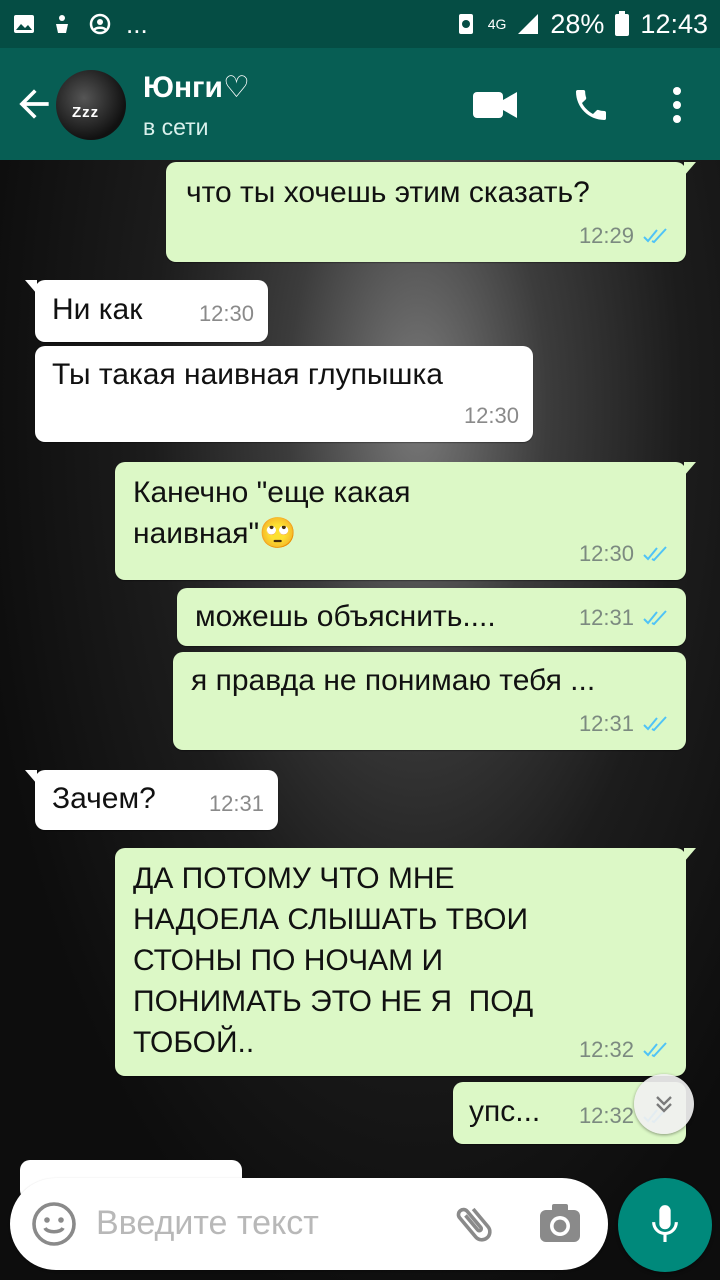  I want to click on battery-icon, so click(622, 23).